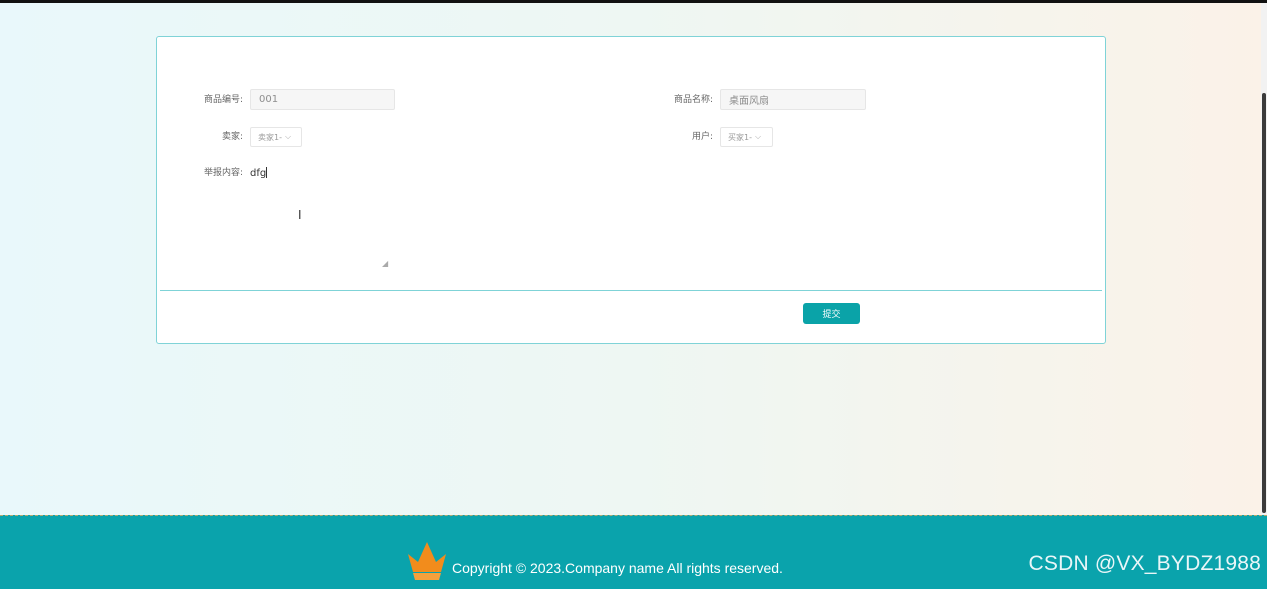  Describe the element at coordinates (232, 137) in the screenshot. I see `seller-label: 卖家:` at that location.